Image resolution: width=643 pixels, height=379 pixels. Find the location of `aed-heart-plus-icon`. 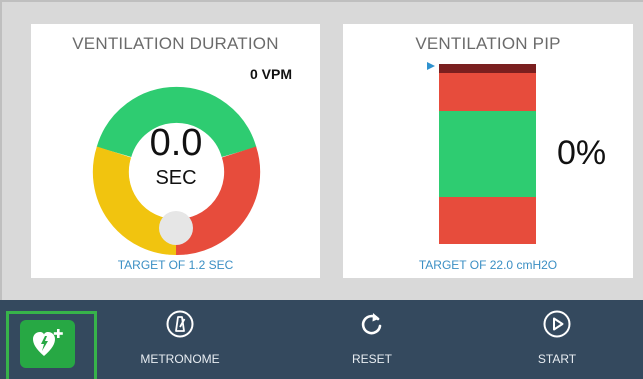

aed-heart-plus-icon is located at coordinates (48, 342).